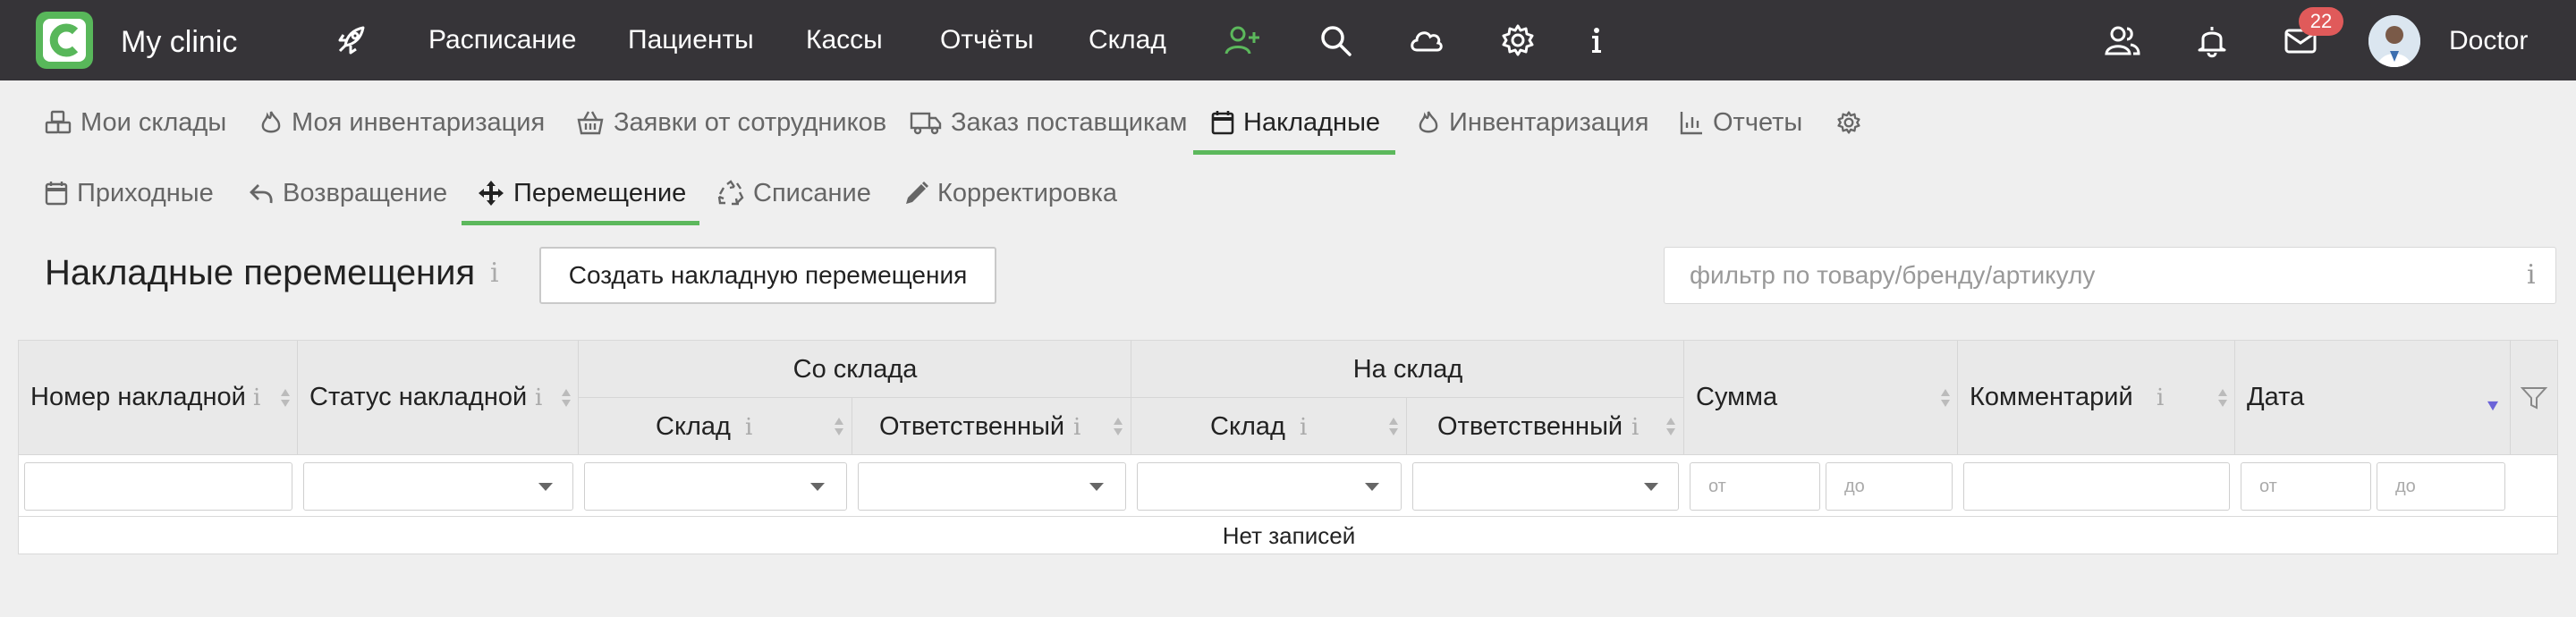 Image resolution: width=2576 pixels, height=617 pixels. Describe the element at coordinates (917, 193) in the screenshot. I see `pencil-icon` at that location.